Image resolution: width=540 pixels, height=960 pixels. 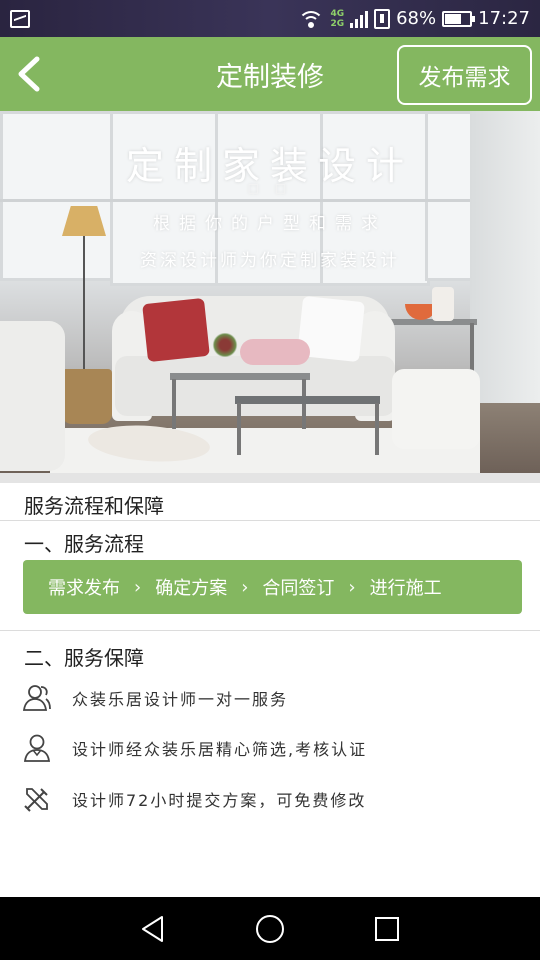 What do you see at coordinates (504, 18) in the screenshot?
I see `clock: 17:27` at bounding box center [504, 18].